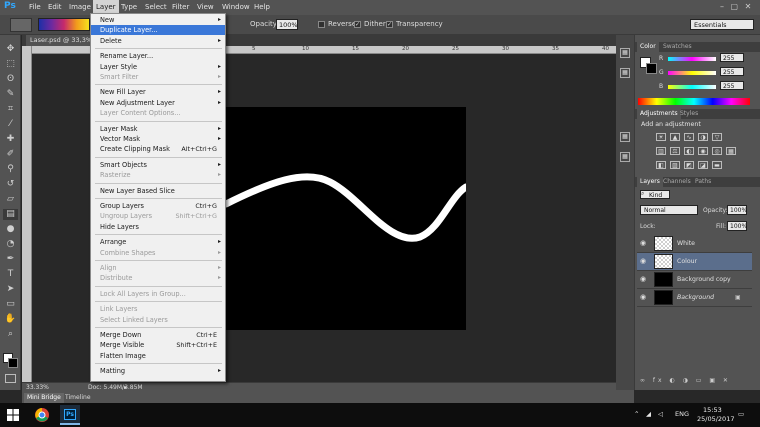 The width and height of the screenshot is (760, 427). I want to click on gradient-picker, so click(64, 24).